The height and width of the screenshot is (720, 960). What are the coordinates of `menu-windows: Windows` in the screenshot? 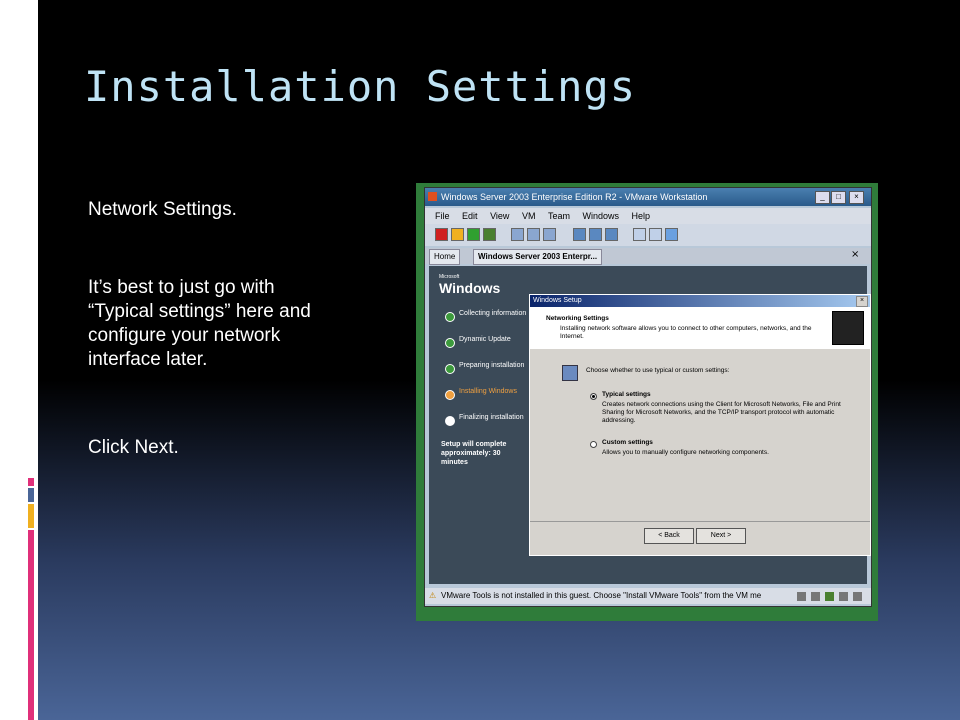 It's located at (600, 216).